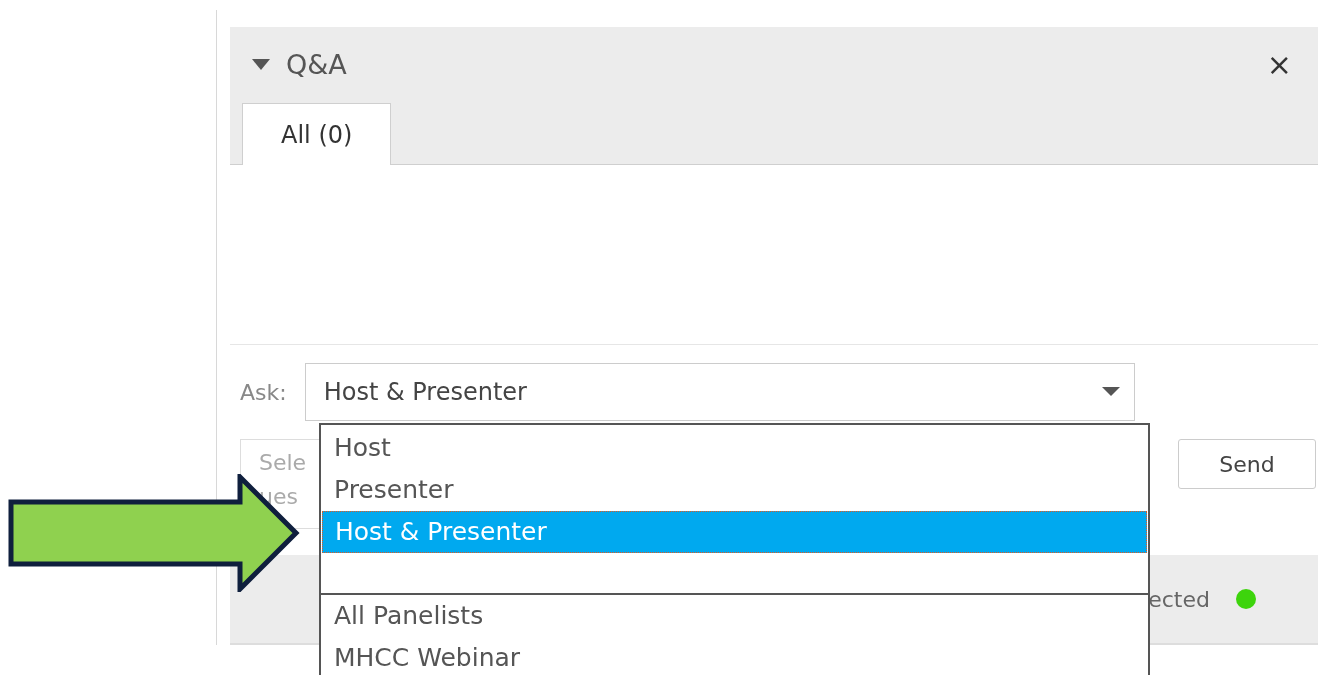 The width and height of the screenshot is (1318, 675). I want to click on status-text: ected, so click(1179, 599).